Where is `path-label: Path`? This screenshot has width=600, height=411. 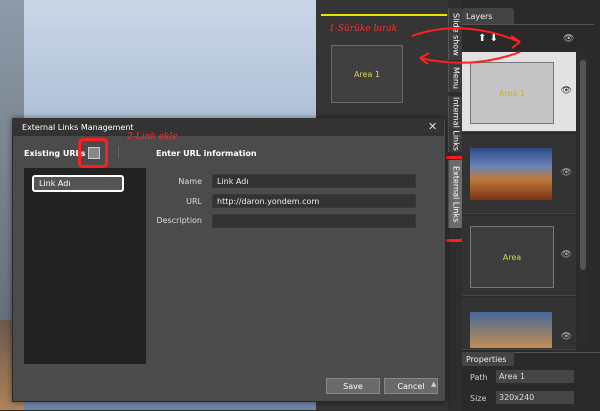
path-label: Path is located at coordinates (479, 377).